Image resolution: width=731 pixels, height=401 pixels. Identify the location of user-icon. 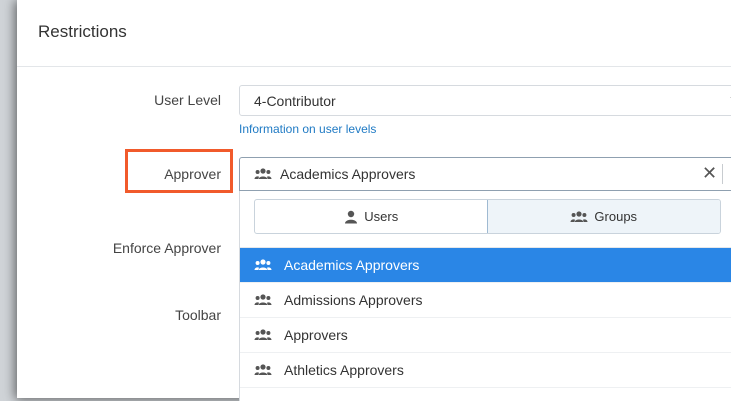
(351, 216).